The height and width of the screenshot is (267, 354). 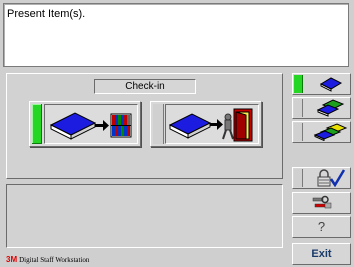 What do you see at coordinates (46, 14) in the screenshot?
I see `message-text: Present Item(s).` at bounding box center [46, 14].